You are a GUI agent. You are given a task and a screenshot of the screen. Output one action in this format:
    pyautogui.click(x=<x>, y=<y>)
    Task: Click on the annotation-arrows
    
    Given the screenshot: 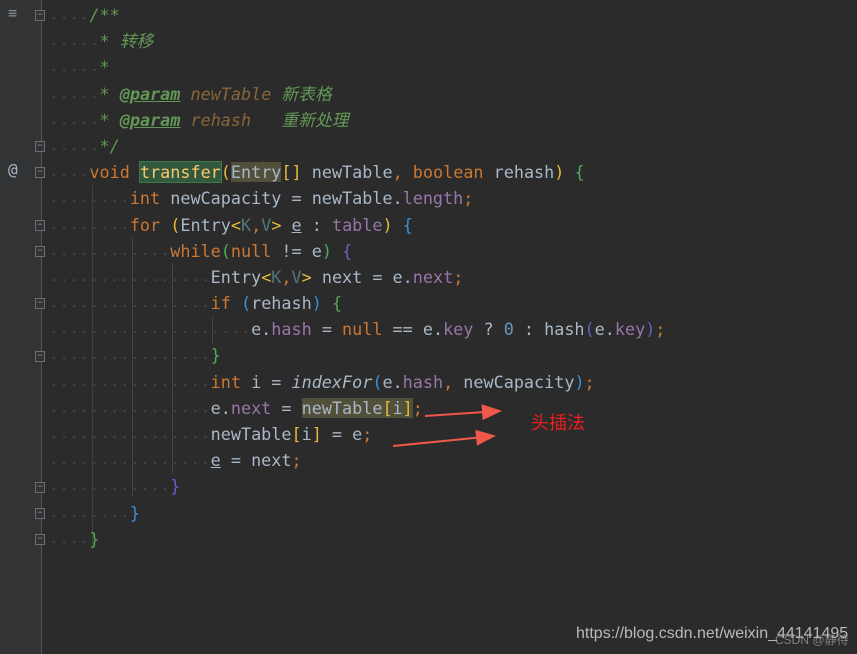 What is the action you would take?
    pyautogui.click(x=447, y=425)
    